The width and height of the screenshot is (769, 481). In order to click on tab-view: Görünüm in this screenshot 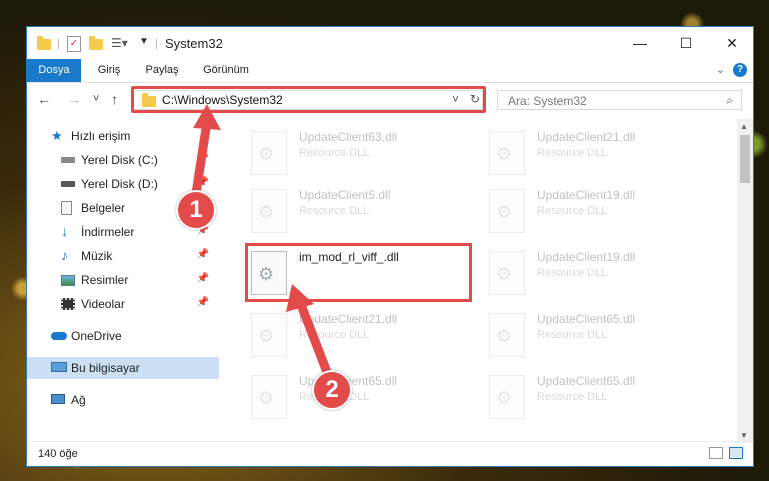, I will do `click(226, 70)`.